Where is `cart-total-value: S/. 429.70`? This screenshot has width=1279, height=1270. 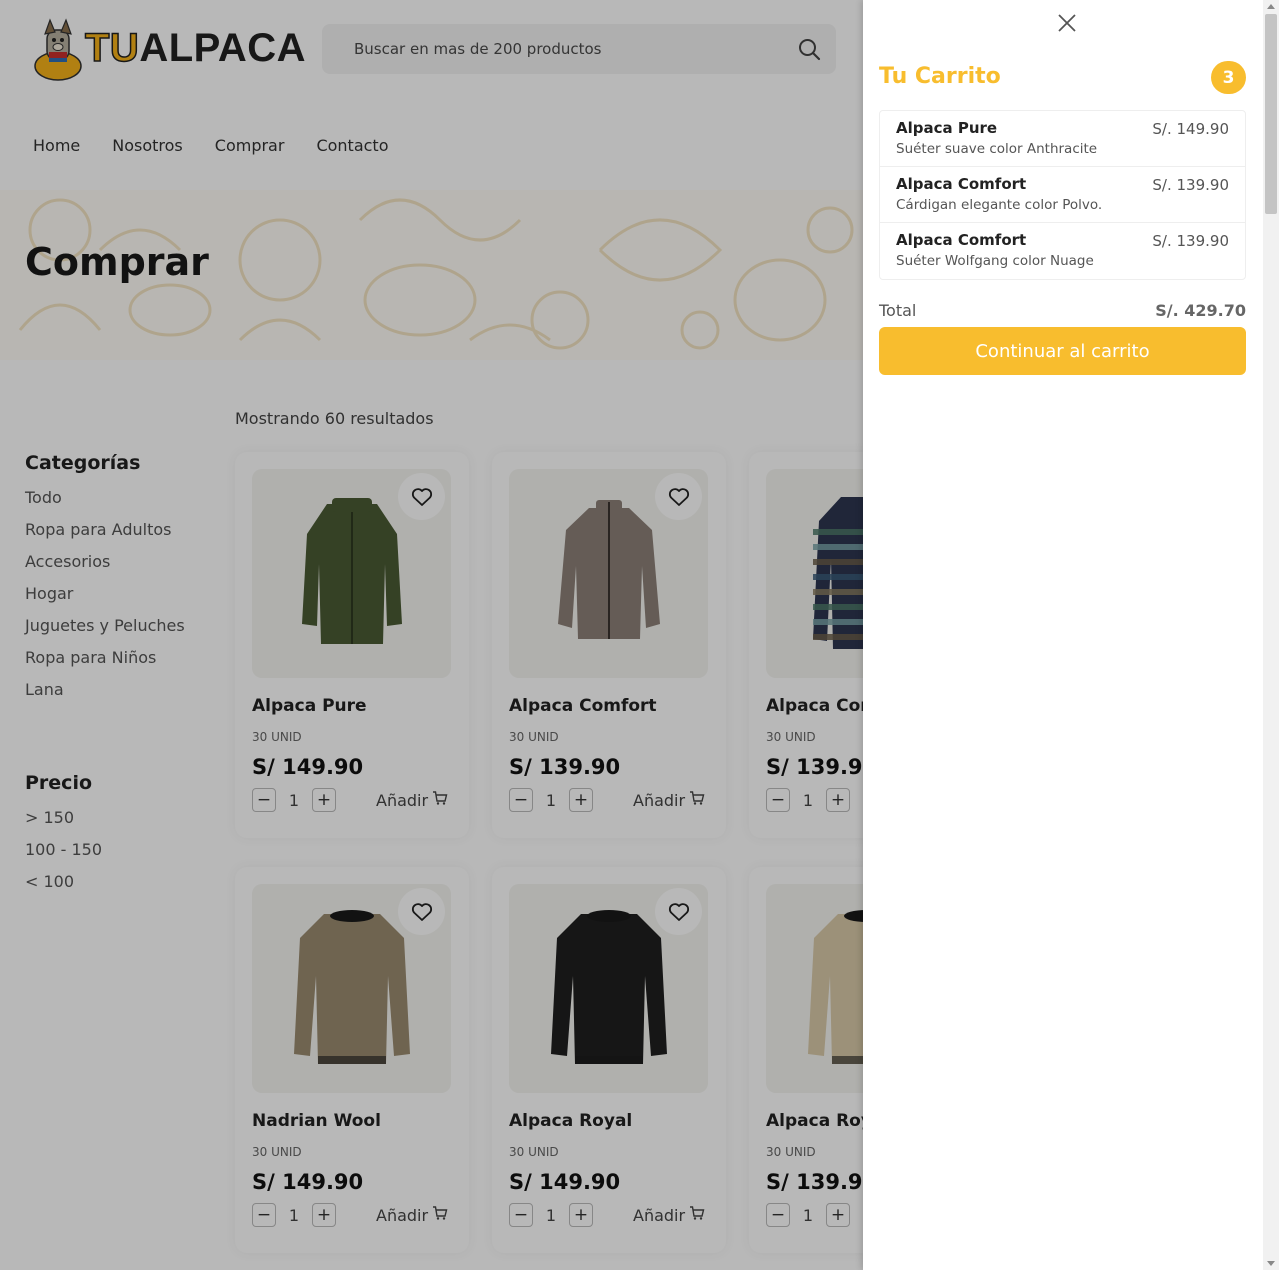
cart-total-value: S/. 429.70 is located at coordinates (1200, 310).